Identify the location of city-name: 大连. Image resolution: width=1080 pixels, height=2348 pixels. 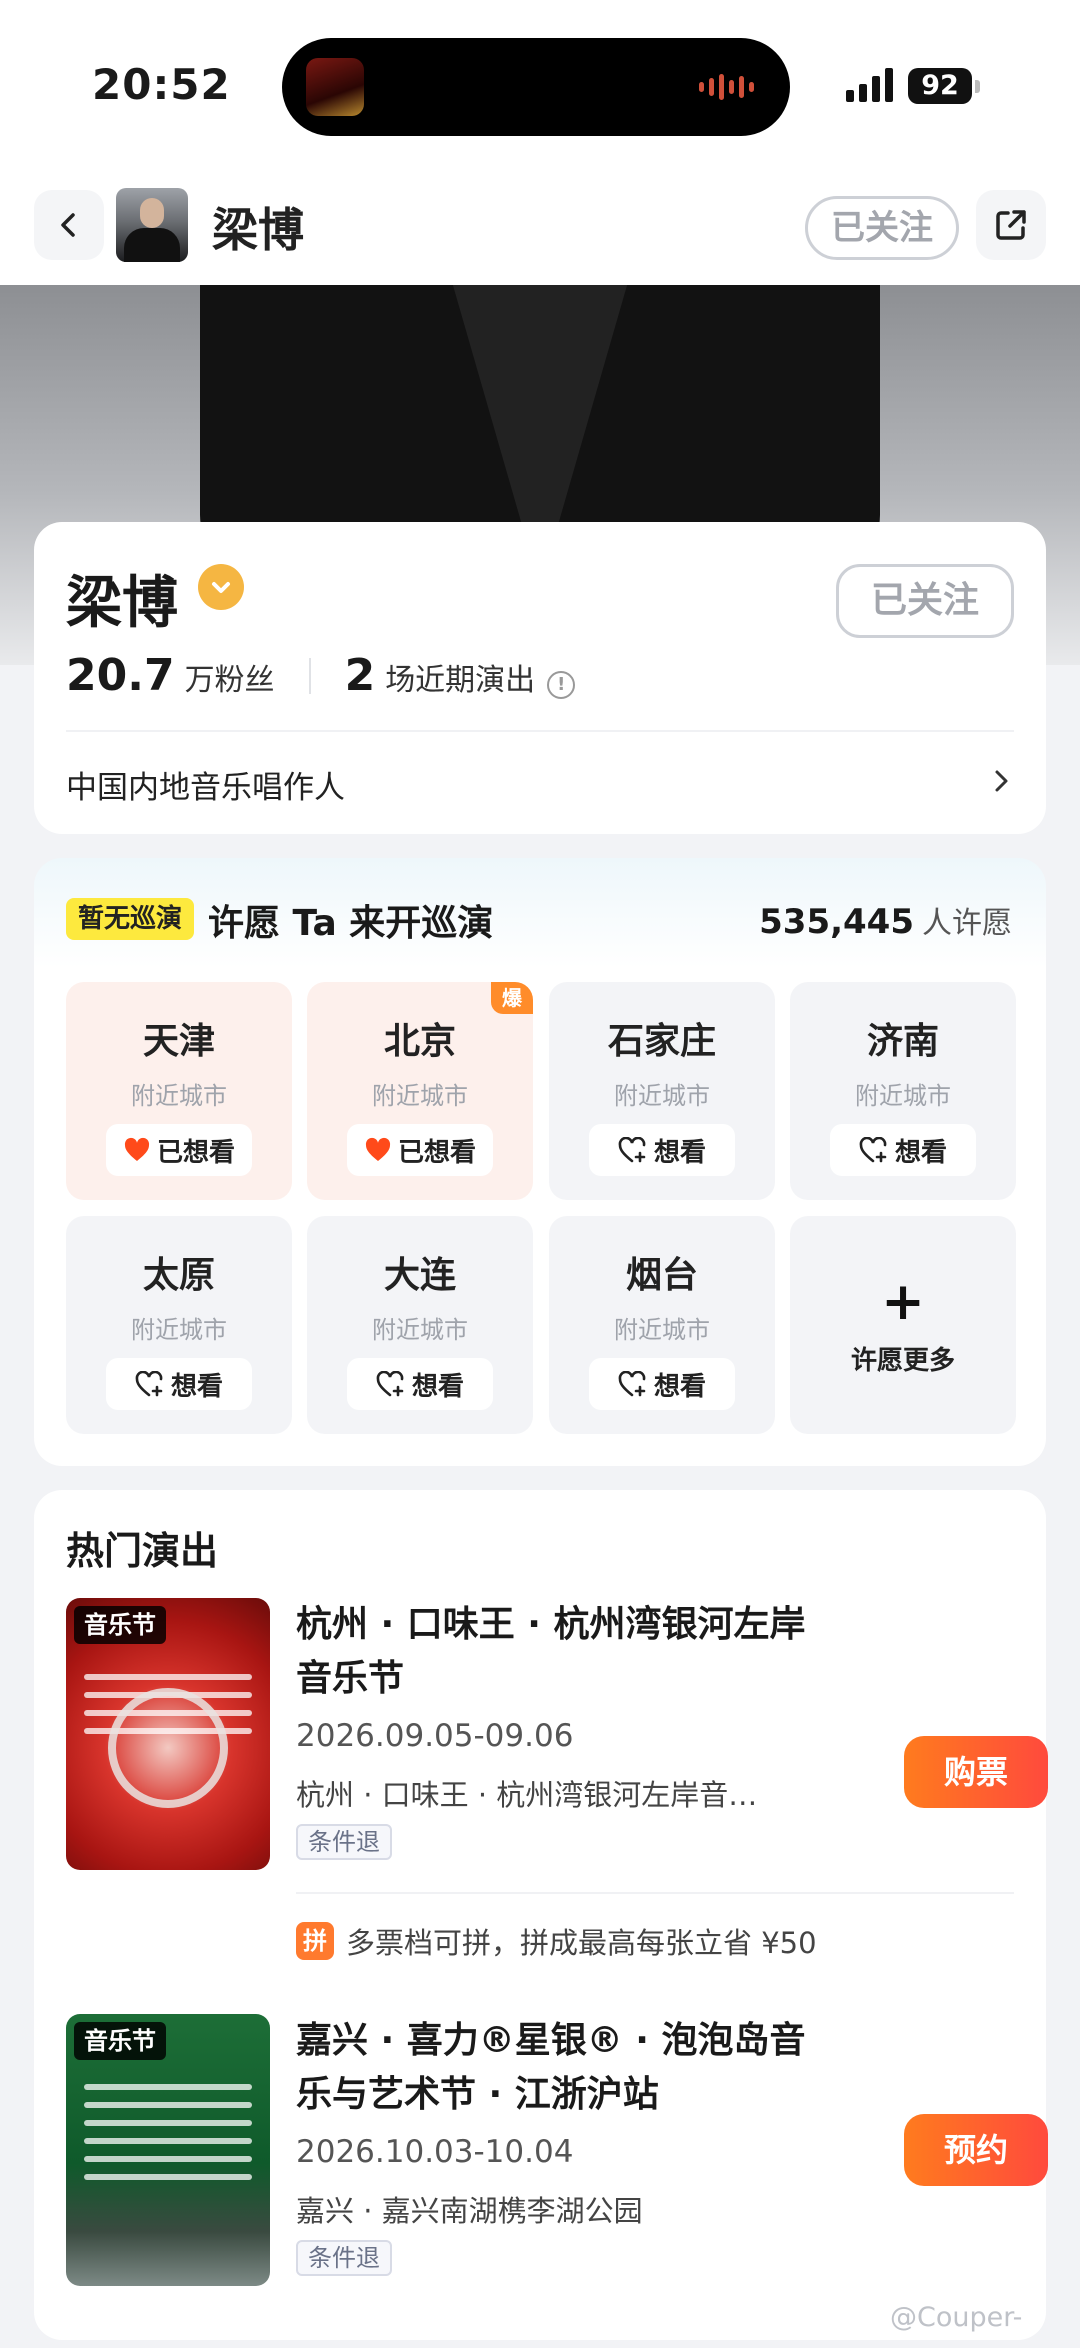
(419, 1275).